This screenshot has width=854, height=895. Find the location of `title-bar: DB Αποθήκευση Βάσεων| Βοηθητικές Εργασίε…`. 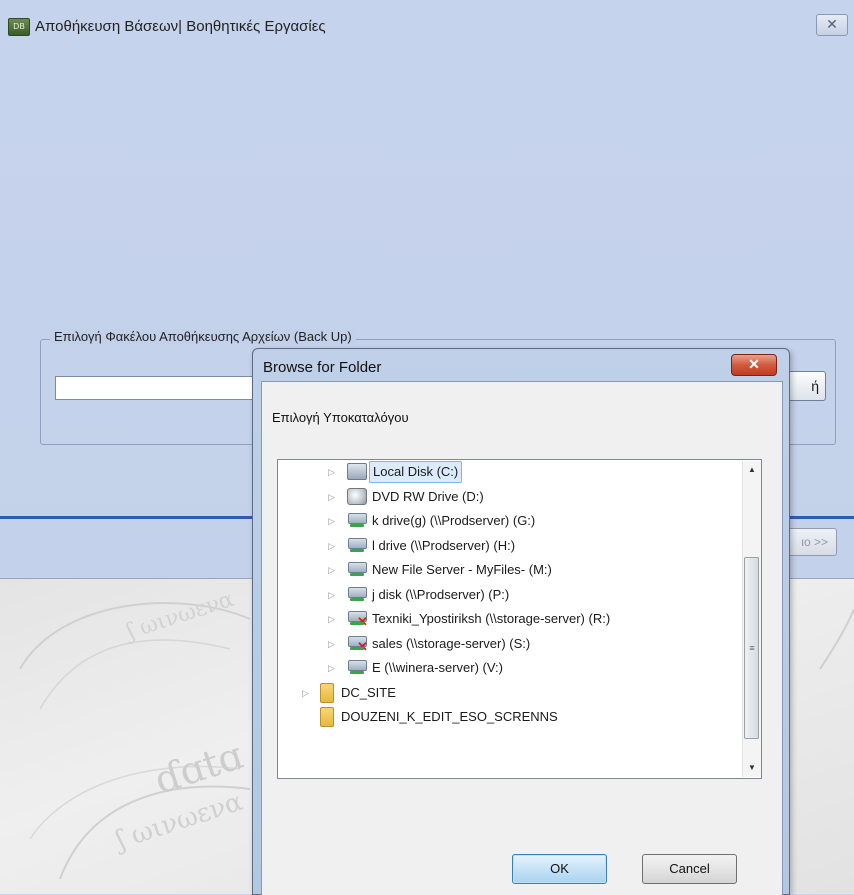

title-bar: DB Αποθήκευση Βάσεων| Βοηθητικές Εργασίε… is located at coordinates (427, 21).